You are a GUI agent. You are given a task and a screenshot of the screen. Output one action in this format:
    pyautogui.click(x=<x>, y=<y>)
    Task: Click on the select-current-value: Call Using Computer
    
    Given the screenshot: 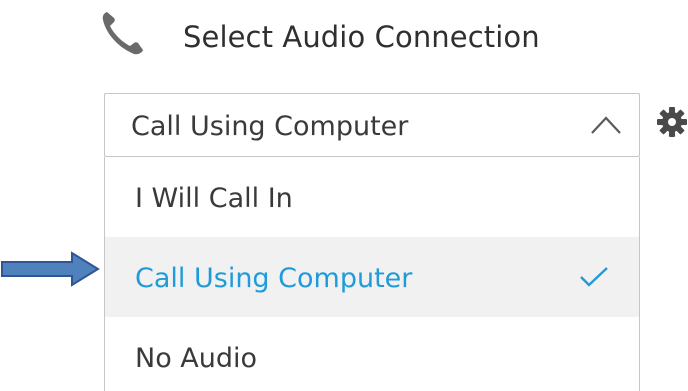 What is the action you would take?
    pyautogui.click(x=270, y=126)
    